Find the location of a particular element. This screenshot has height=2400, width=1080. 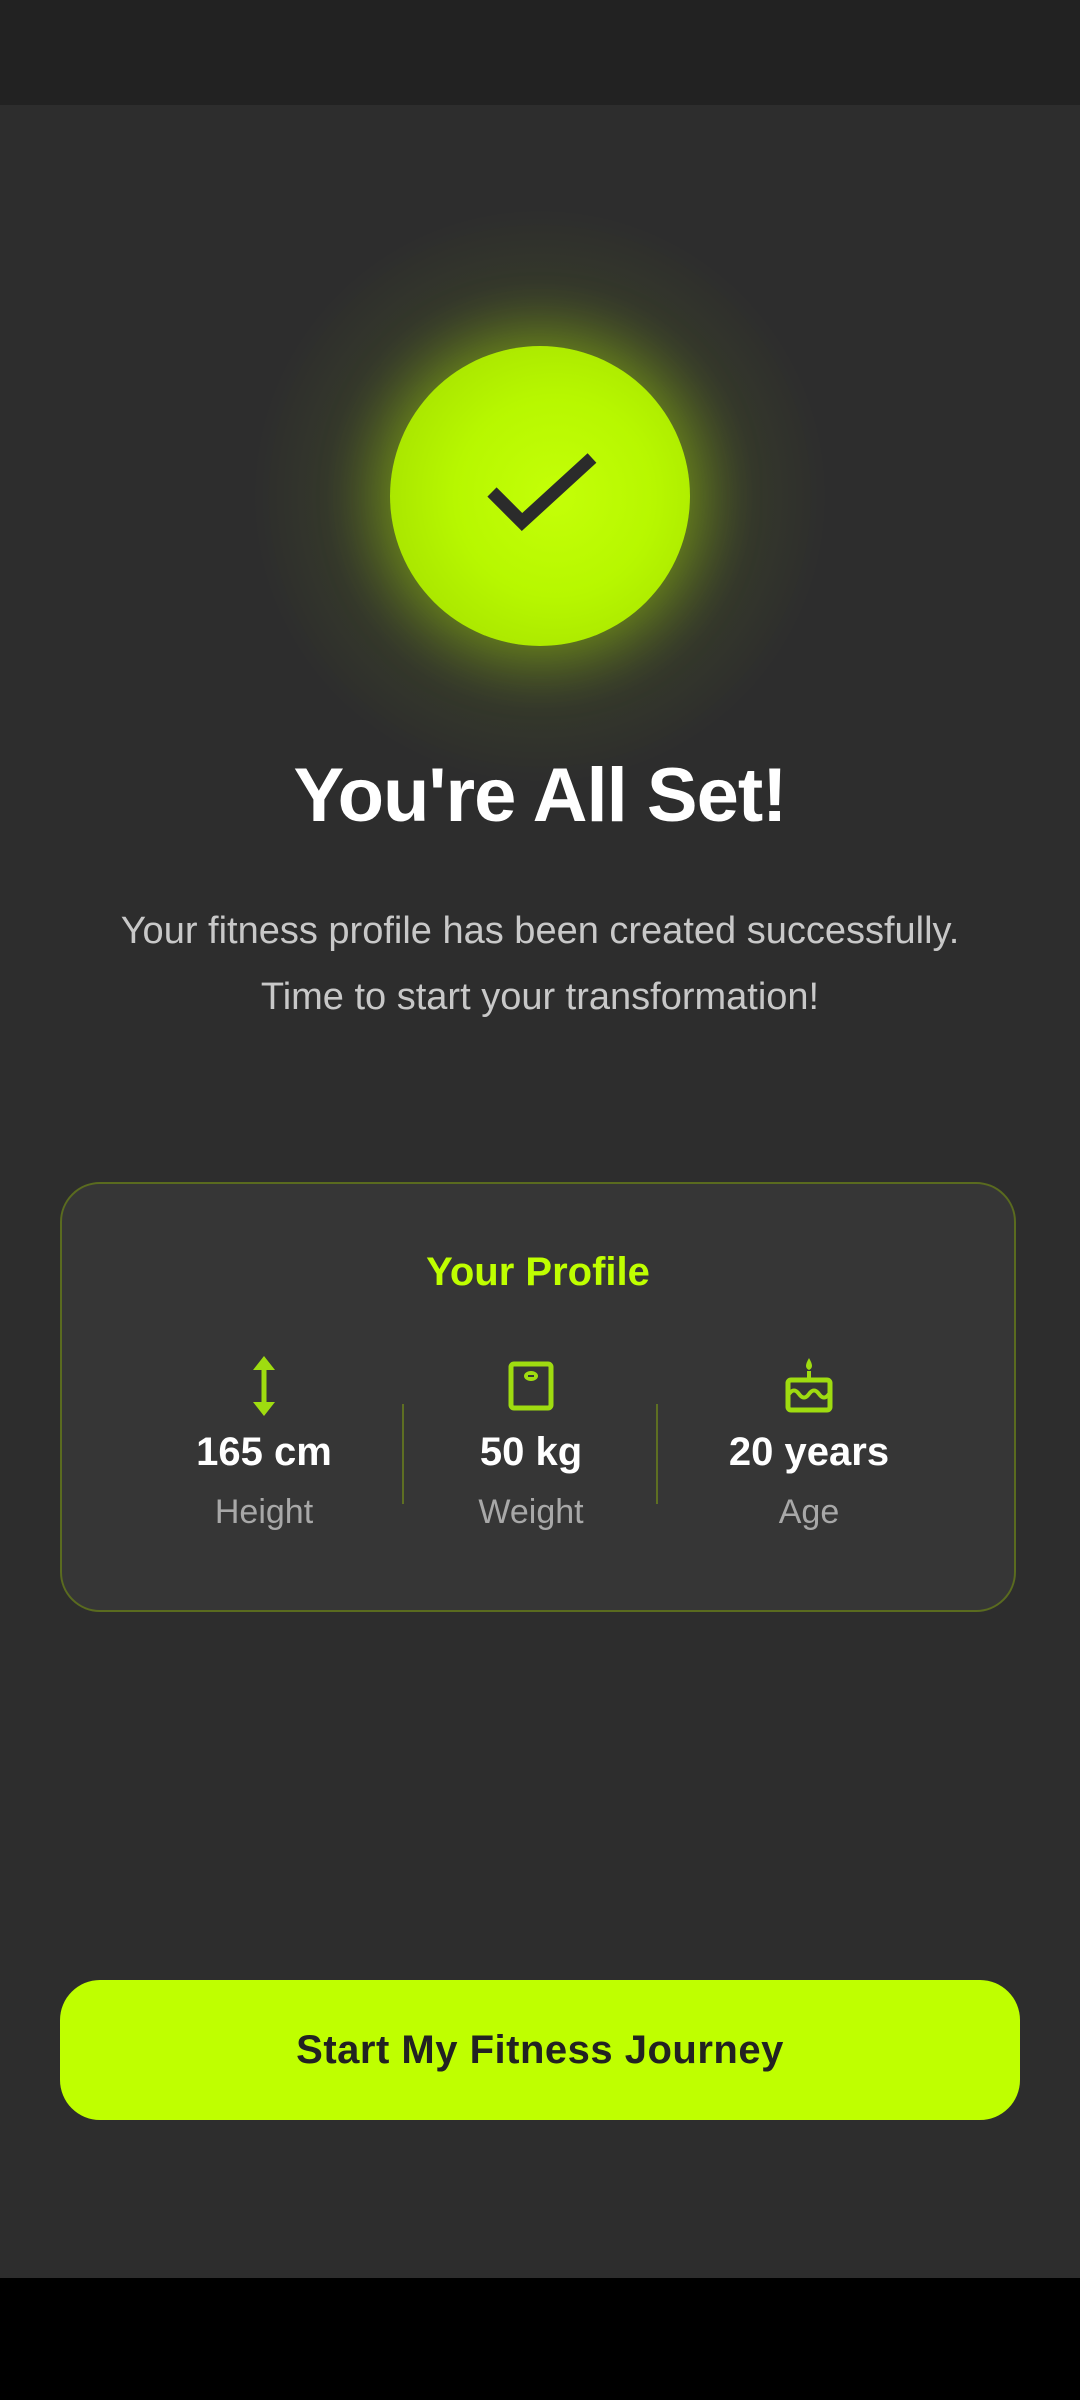

page-title: You're All Set! is located at coordinates (540, 795).